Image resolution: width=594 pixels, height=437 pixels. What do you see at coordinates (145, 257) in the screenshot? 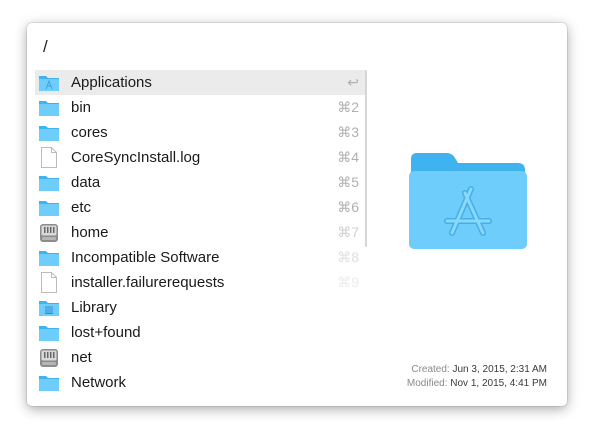
I see `list-item-label: Incompatible Software` at bounding box center [145, 257].